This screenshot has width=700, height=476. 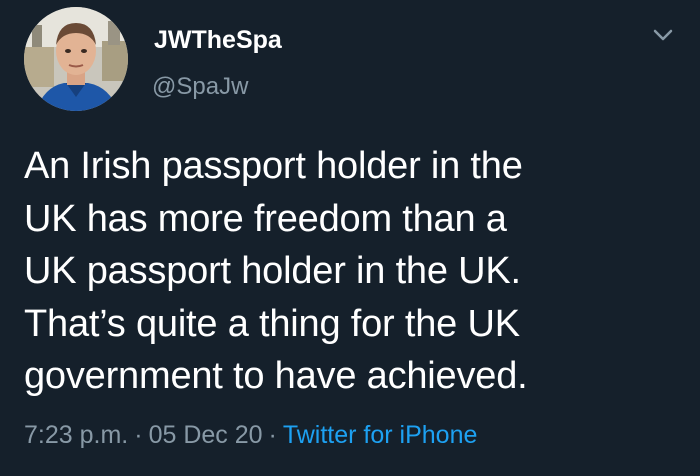 I want to click on author-handle: @SpaJw, so click(x=200, y=87).